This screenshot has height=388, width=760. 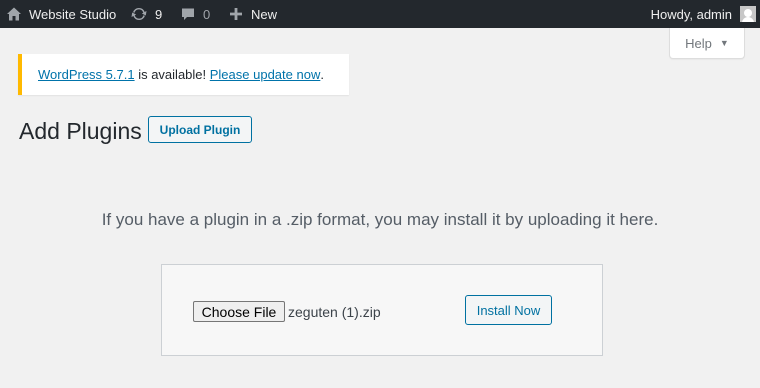 What do you see at coordinates (14, 14) in the screenshot?
I see `home-icon` at bounding box center [14, 14].